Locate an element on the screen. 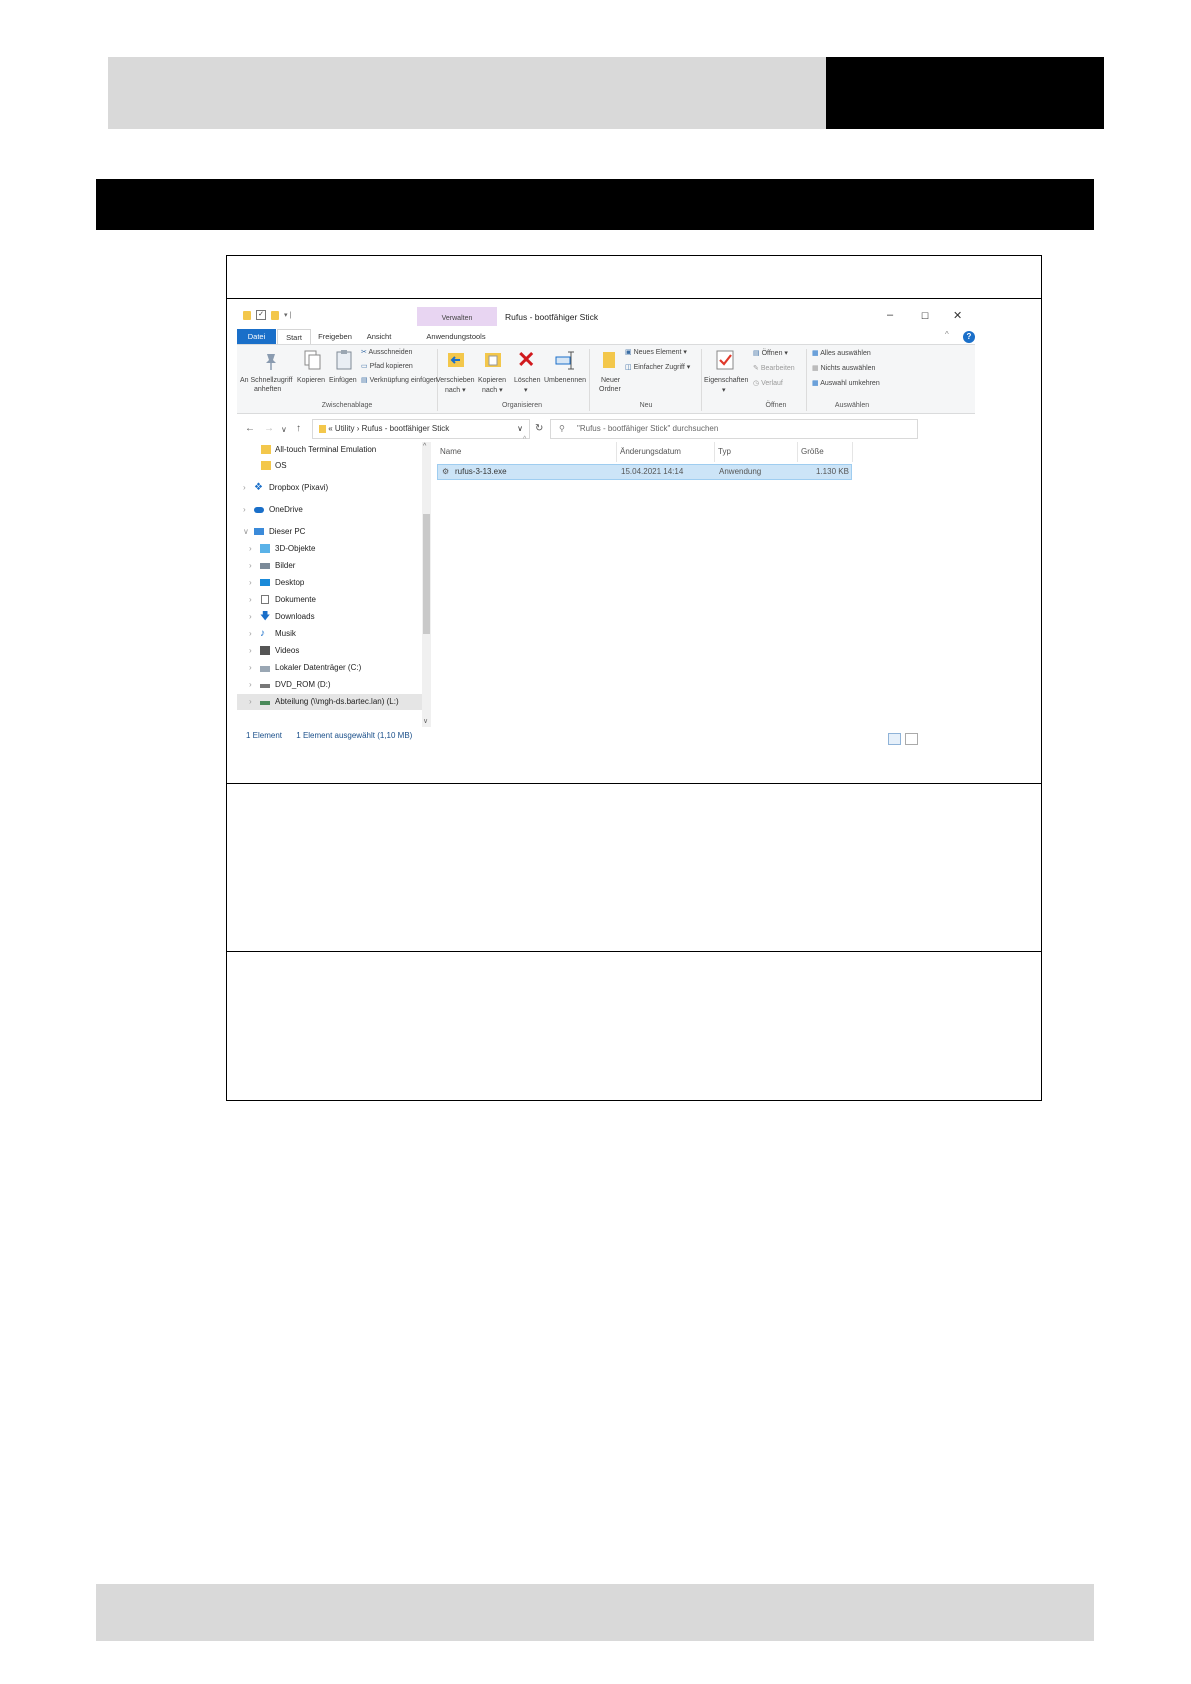 The image size is (1191, 1684). maximize-button: ☐ is located at coordinates (925, 316).